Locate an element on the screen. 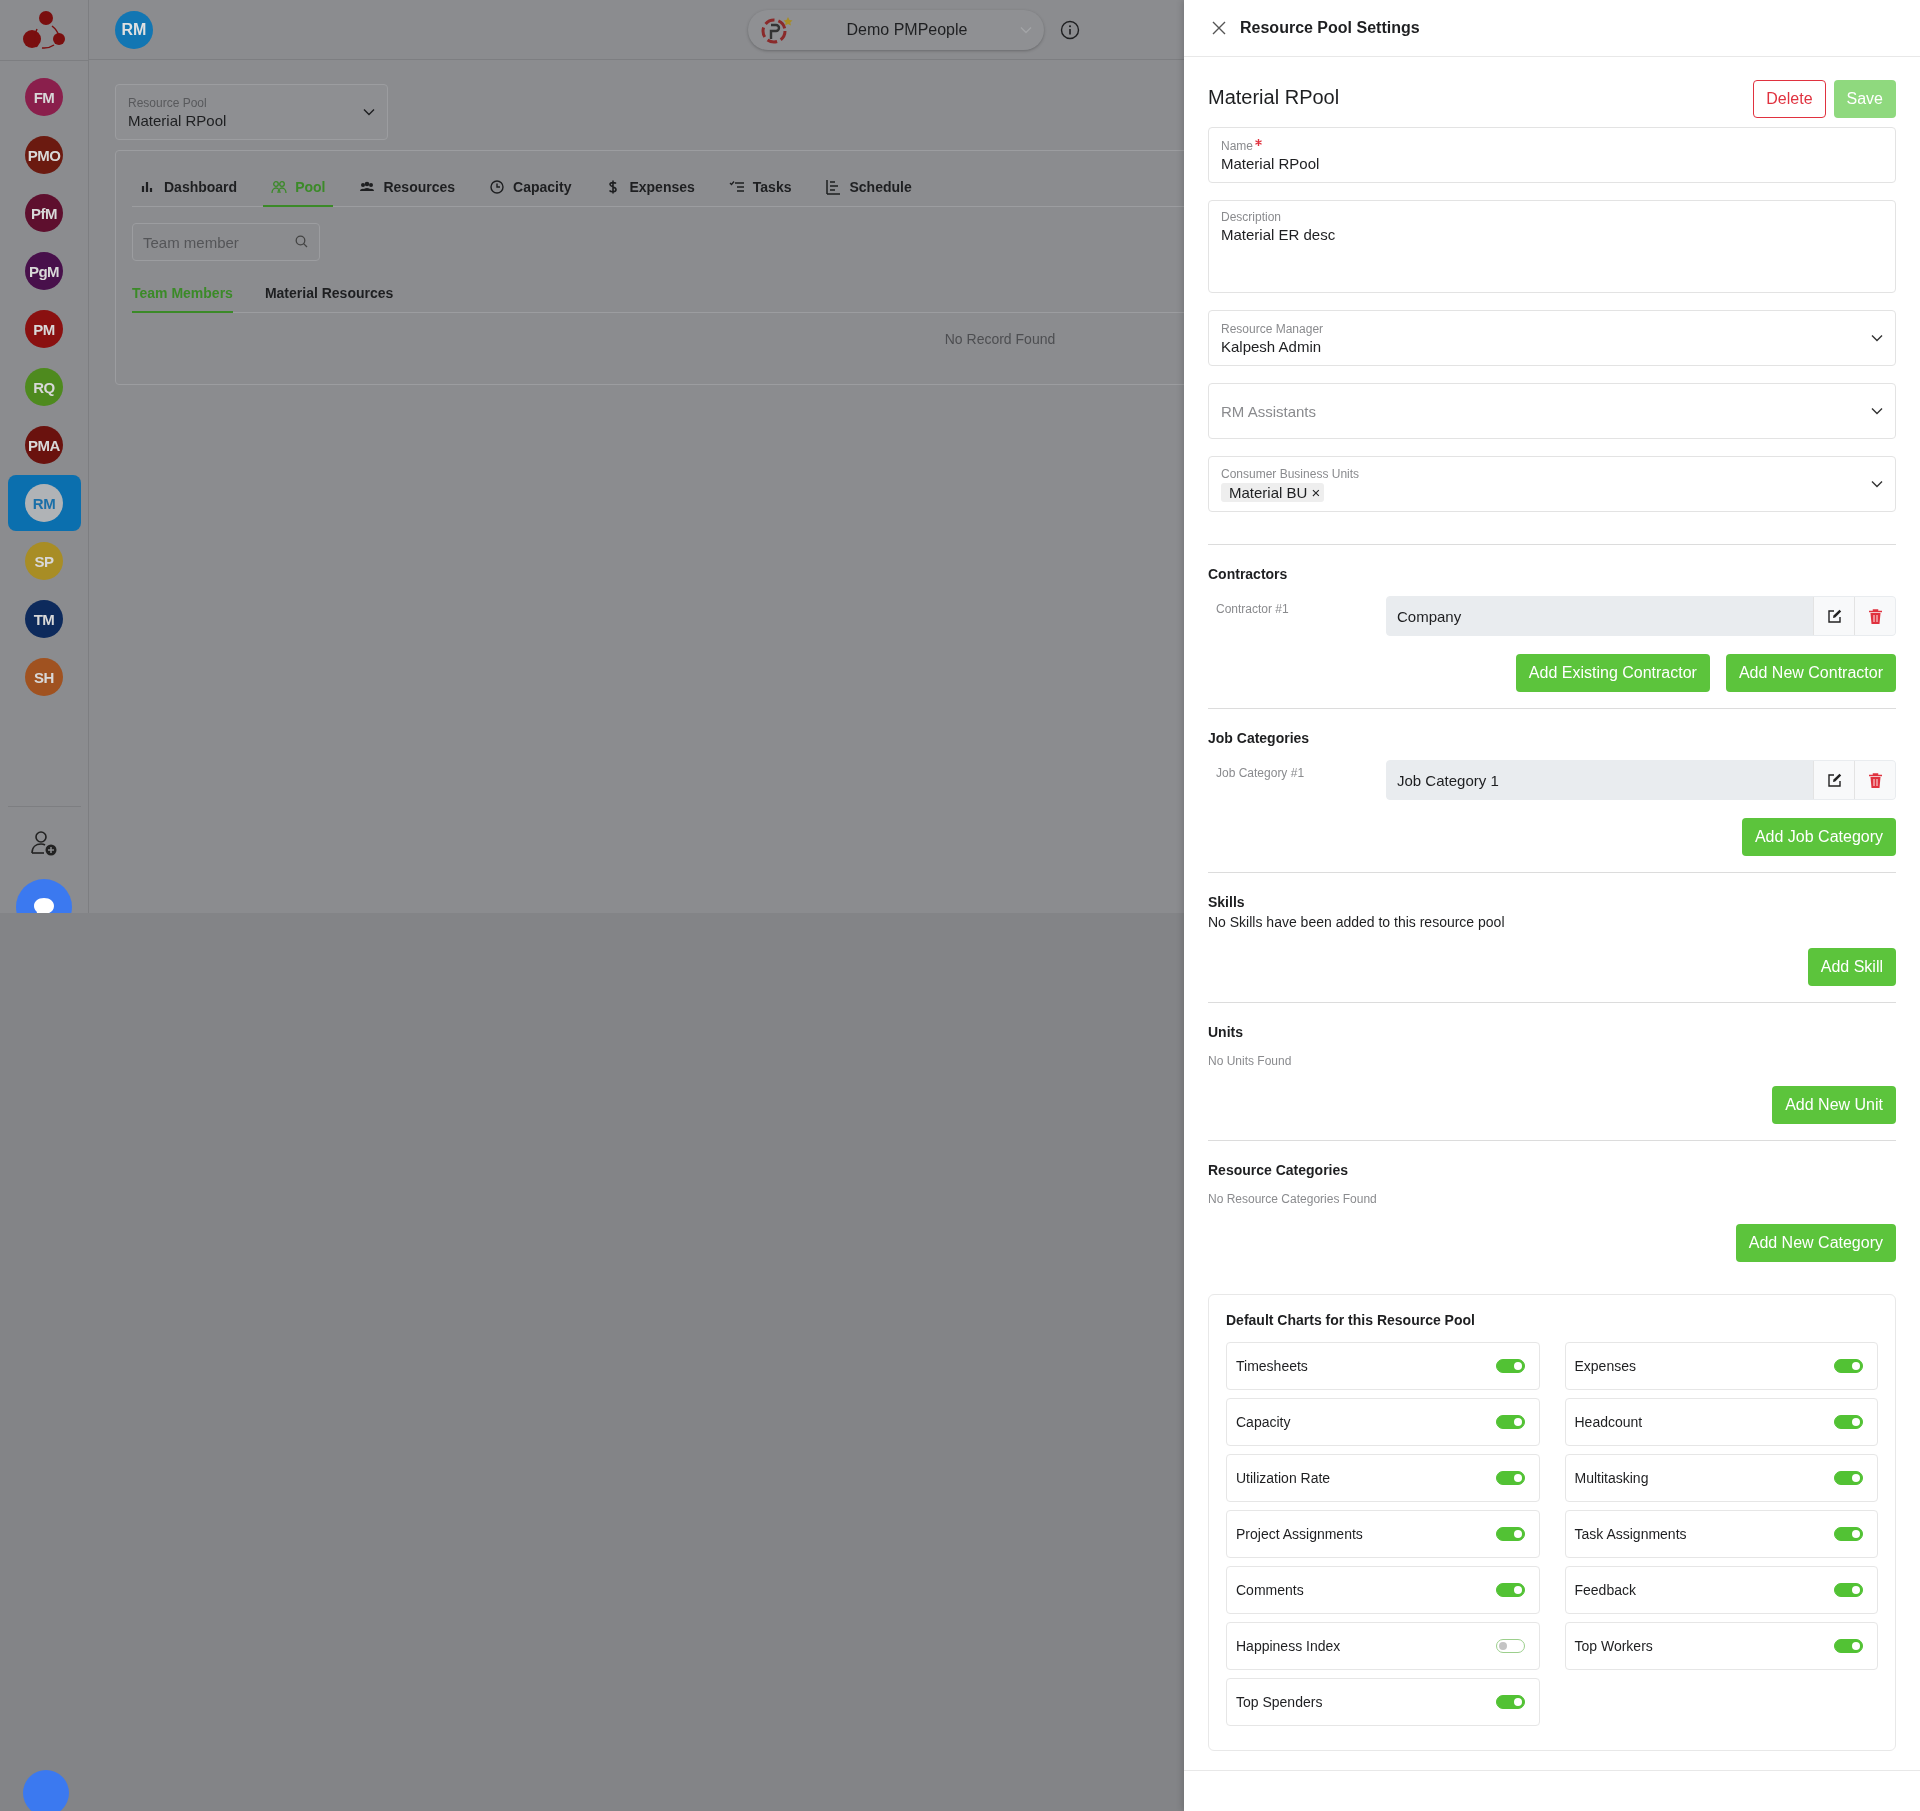  delete-button: Delete is located at coordinates (1789, 99).